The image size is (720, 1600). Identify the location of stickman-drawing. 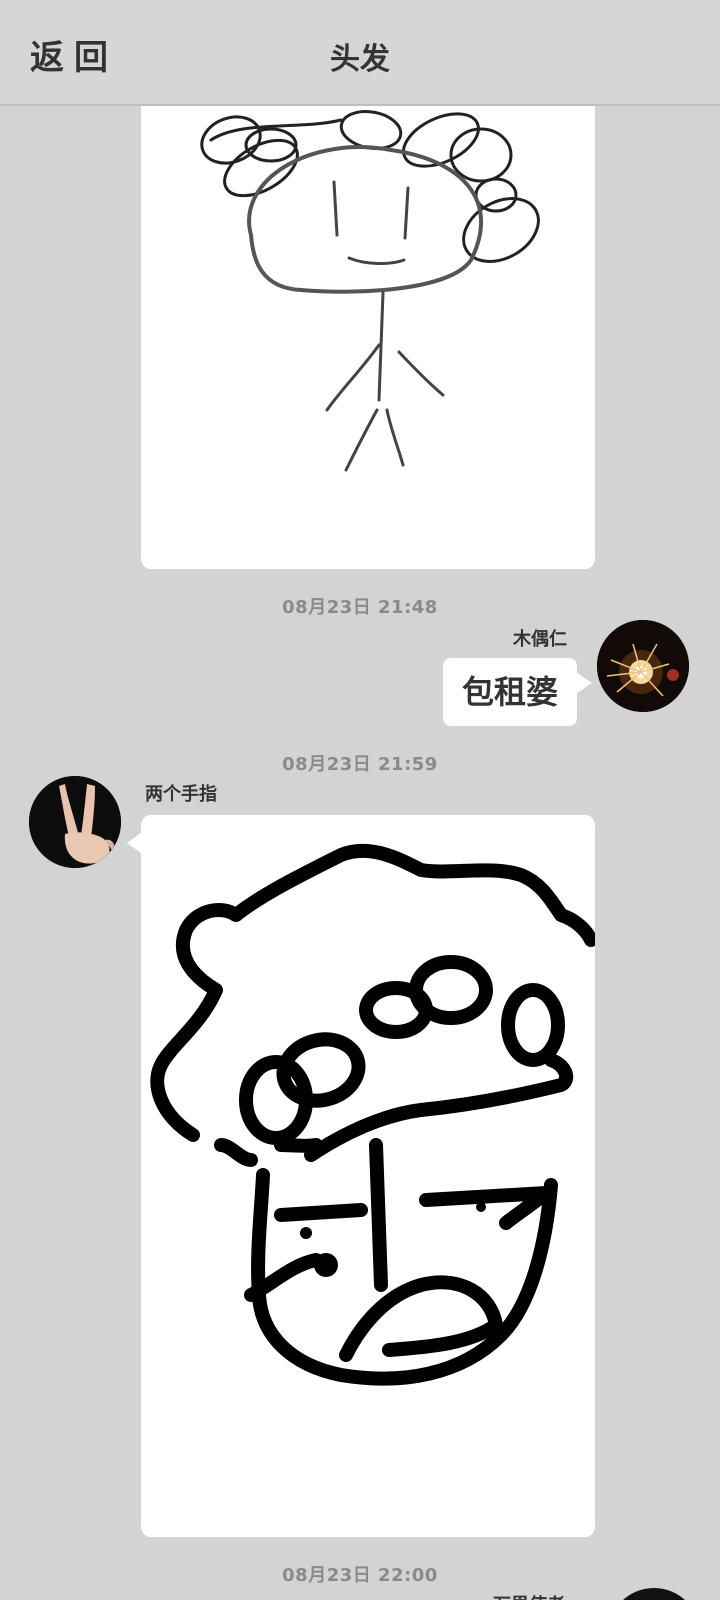
(370, 291).